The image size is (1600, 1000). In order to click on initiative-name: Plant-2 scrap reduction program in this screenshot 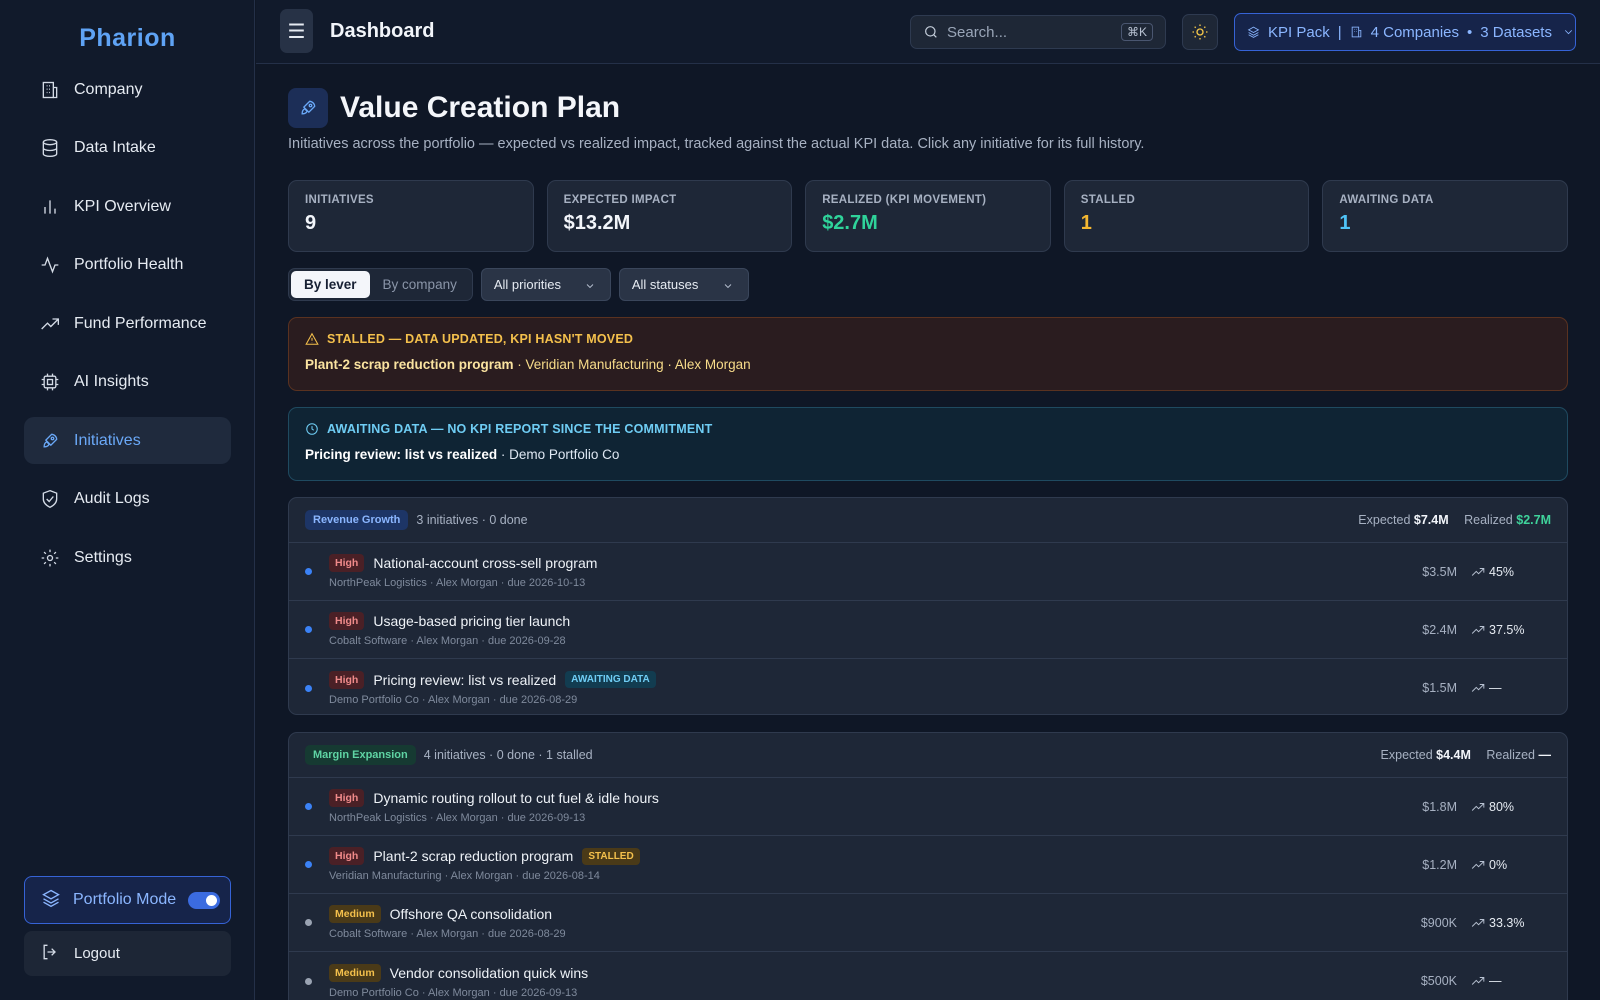, I will do `click(473, 856)`.